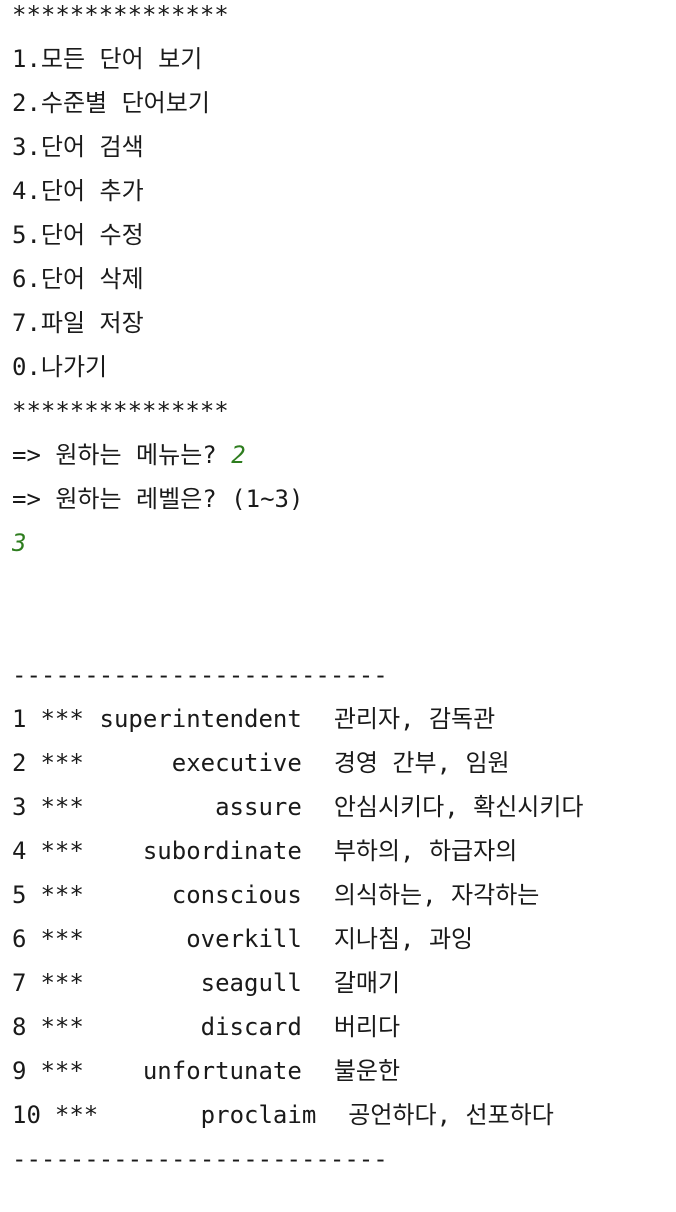 This screenshot has width=676, height=1212. I want to click on word-text: seagull, so click(251, 983).